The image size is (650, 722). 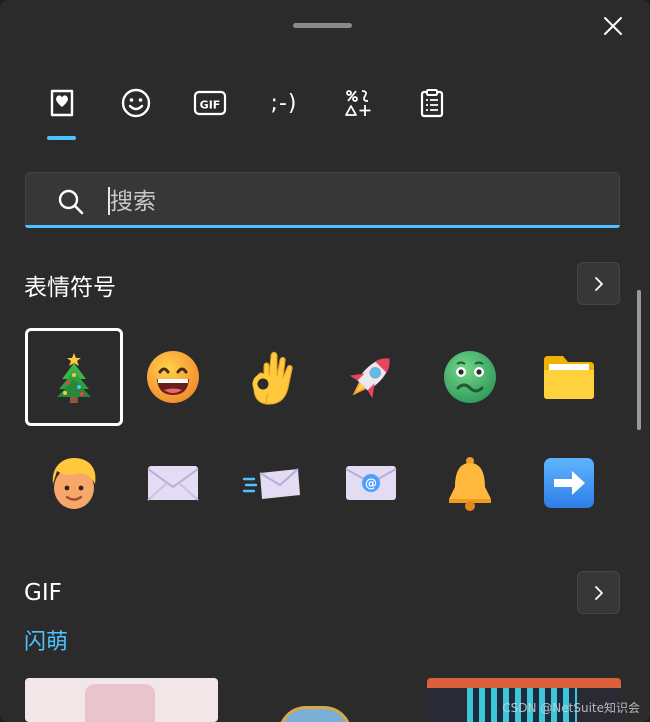 I want to click on heart-icon, so click(x=62, y=103).